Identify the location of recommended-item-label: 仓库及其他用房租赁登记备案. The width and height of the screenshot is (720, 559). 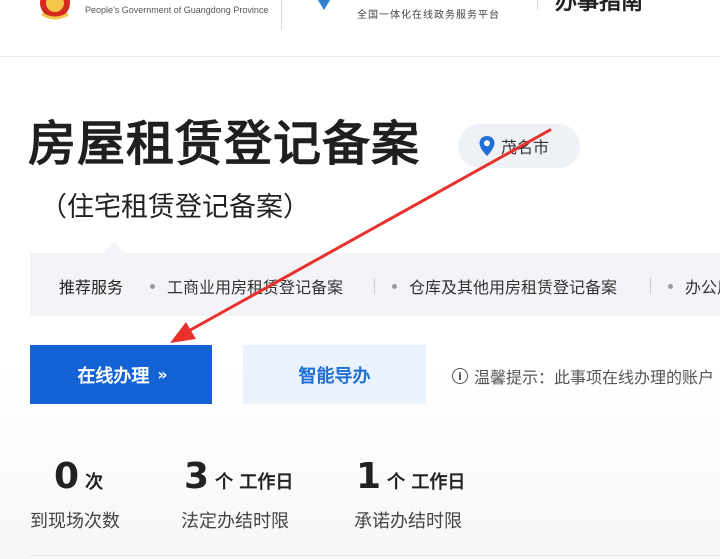
(513, 287).